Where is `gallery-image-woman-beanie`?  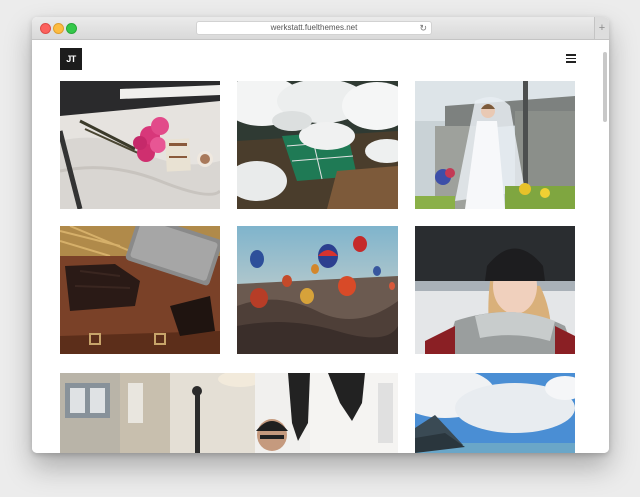 gallery-image-woman-beanie is located at coordinates (495, 290).